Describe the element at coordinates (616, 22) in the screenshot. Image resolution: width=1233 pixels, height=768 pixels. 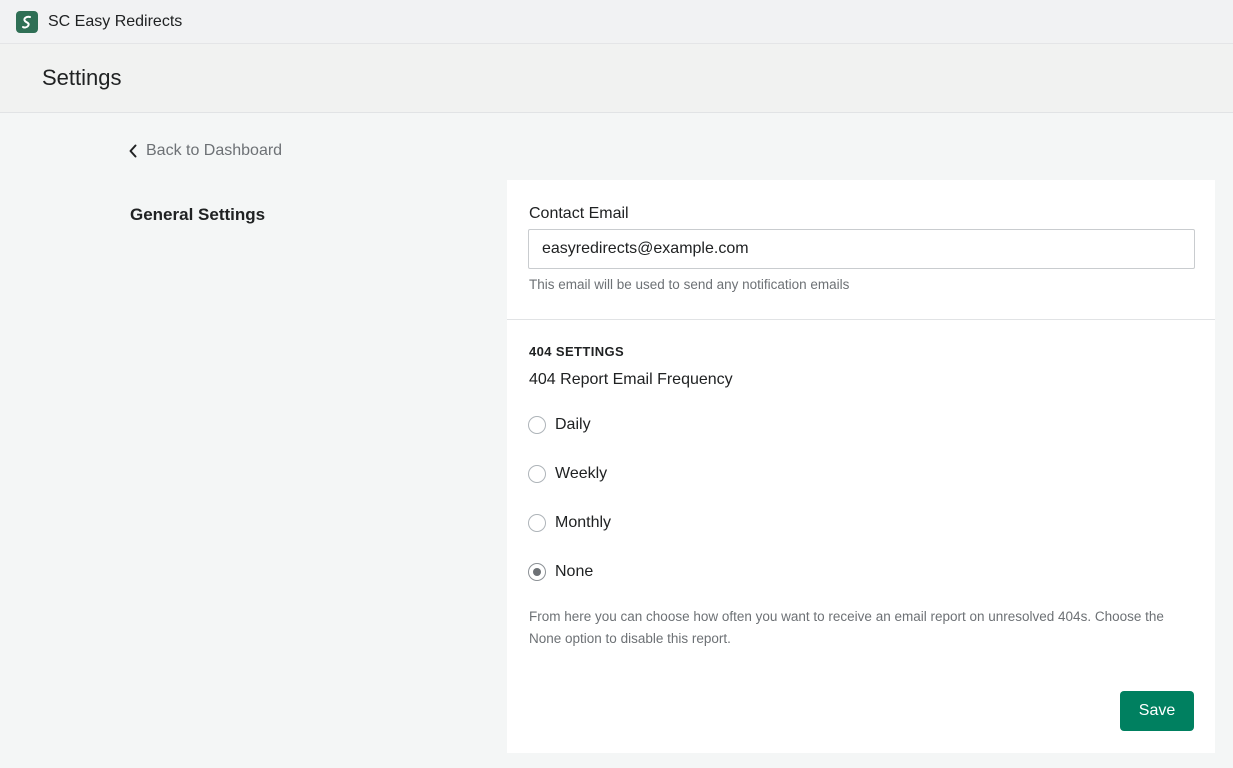
I see `app-topbar: SC Easy Redirects` at that location.